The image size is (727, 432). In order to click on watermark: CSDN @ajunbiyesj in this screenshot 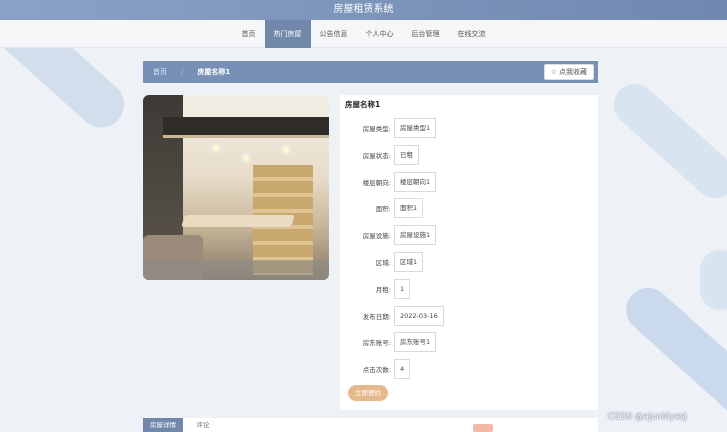, I will do `click(647, 417)`.